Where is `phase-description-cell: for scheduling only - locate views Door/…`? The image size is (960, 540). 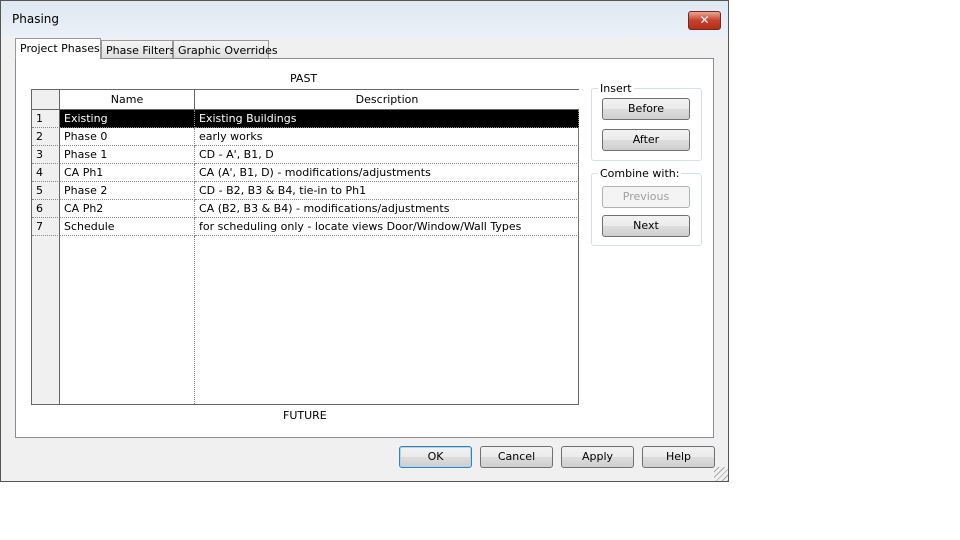
phase-description-cell: for scheduling only - locate views Door/… is located at coordinates (387, 227).